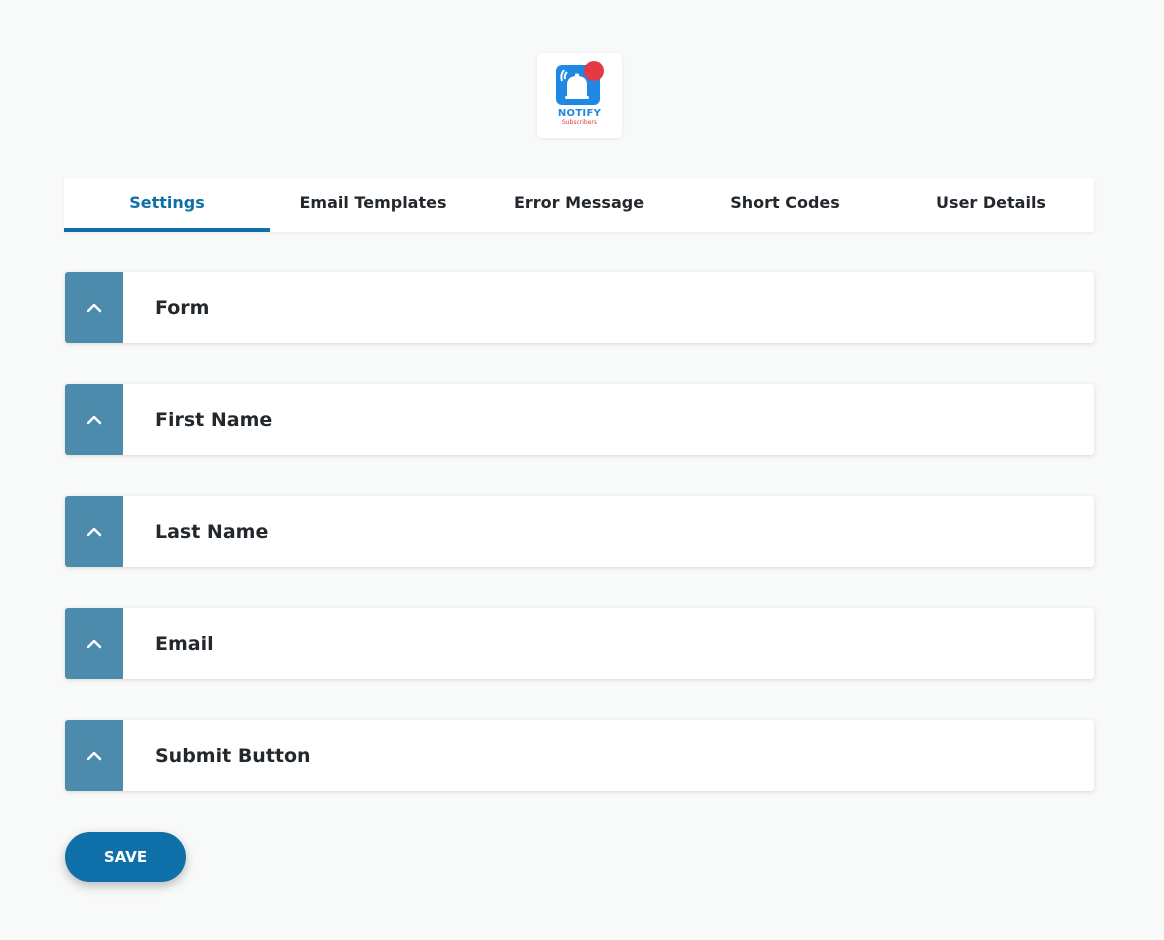 The width and height of the screenshot is (1164, 940). Describe the element at coordinates (212, 531) in the screenshot. I see `panel-title: Last Name` at that location.